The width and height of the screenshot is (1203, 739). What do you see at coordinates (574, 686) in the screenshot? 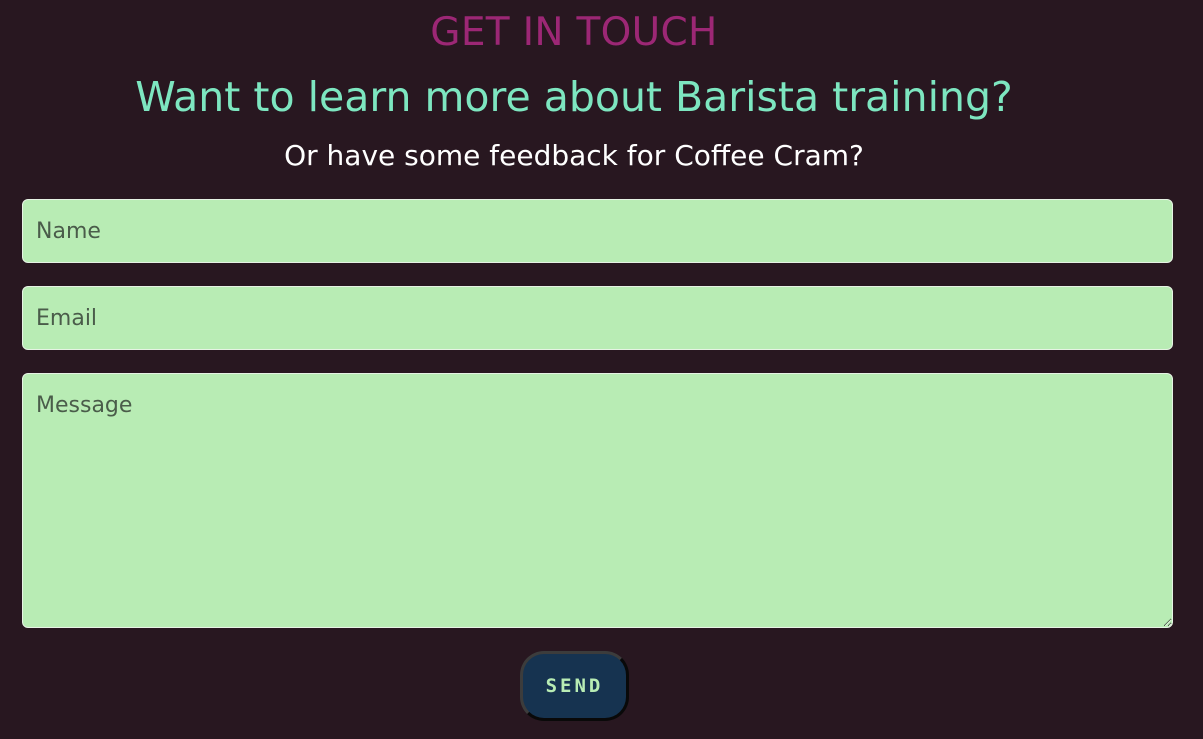
I see `send-button: SEND` at bounding box center [574, 686].